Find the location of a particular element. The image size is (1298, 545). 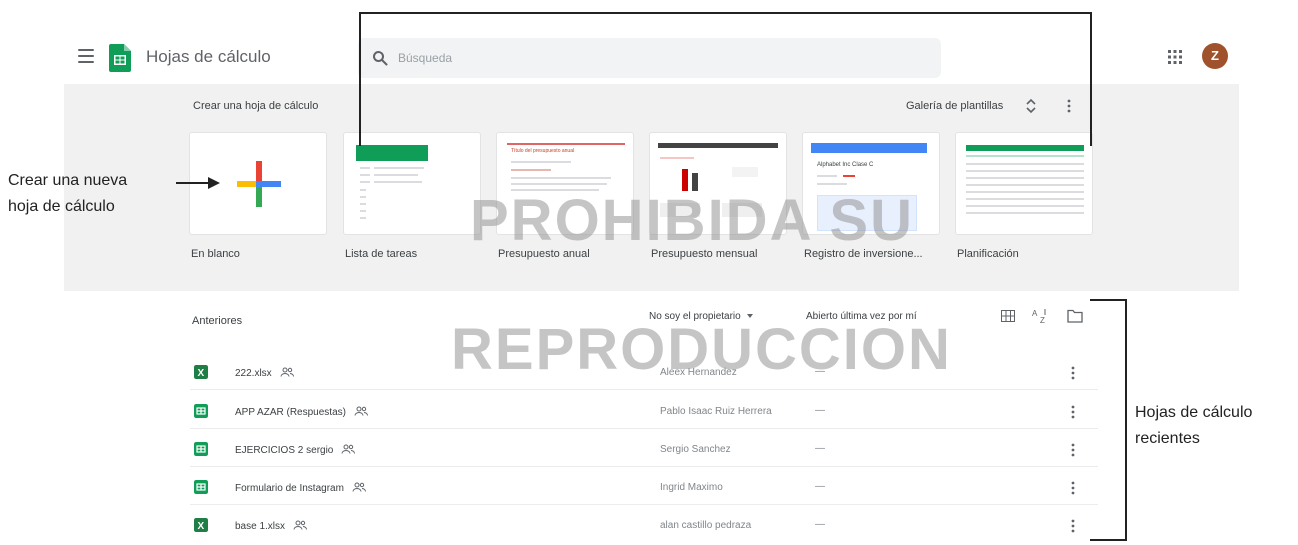

app-title: Hojas de cálculo is located at coordinates (208, 57).